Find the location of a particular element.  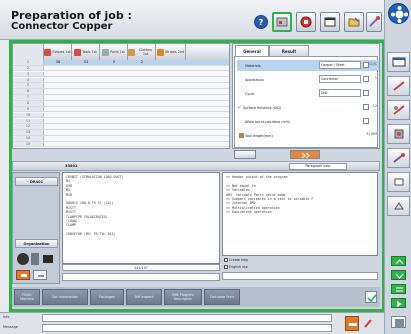

column-header-extra is located at coordinates (207, 52).